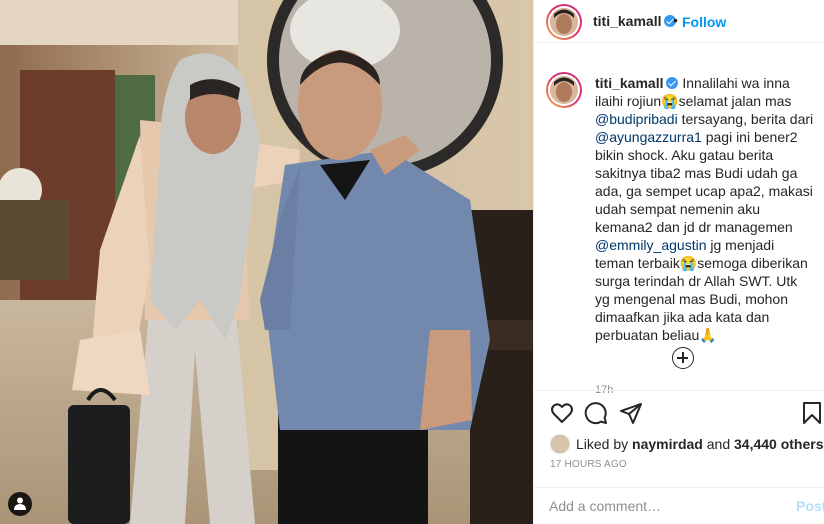 This screenshot has height=524, width=824. What do you see at coordinates (745, 119) in the screenshot?
I see `caption-text-segment: tersayang, berita dari` at bounding box center [745, 119].